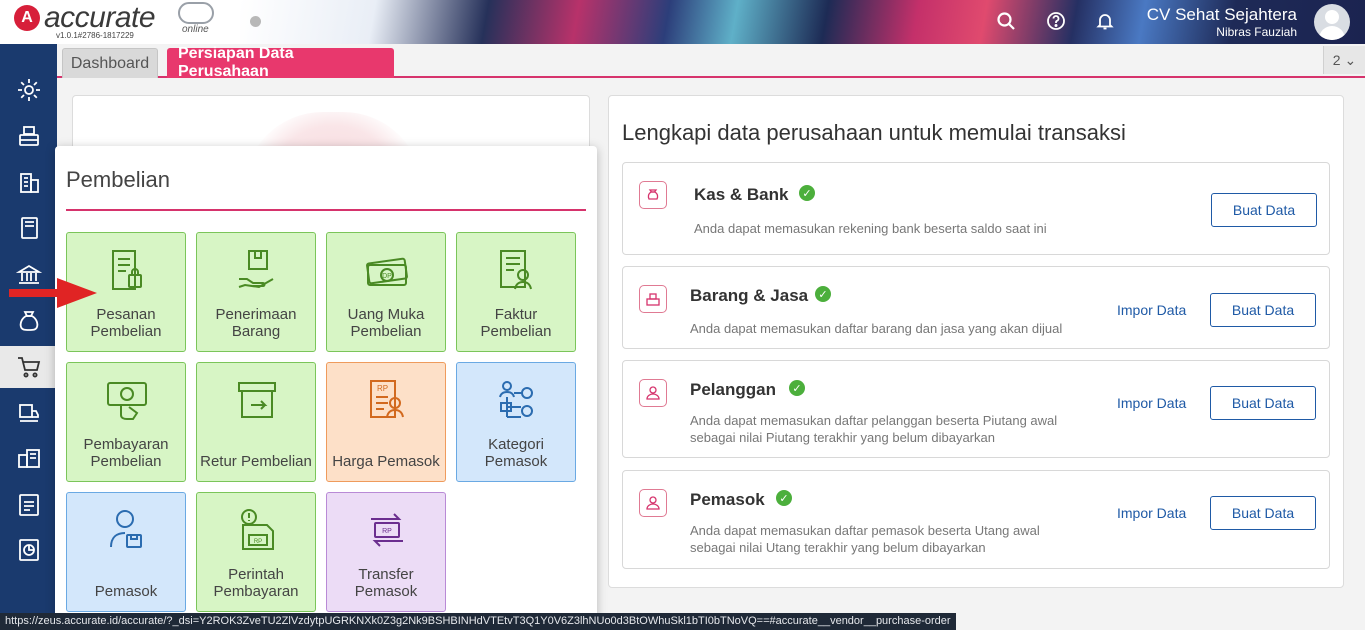 The image size is (1365, 630). I want to click on avatar, so click(1332, 22).